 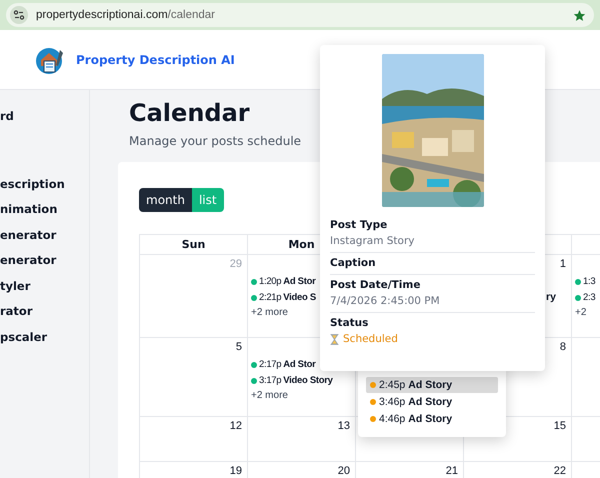 What do you see at coordinates (432, 419) in the screenshot?
I see `calendar-event: 4:46p Ad Story` at bounding box center [432, 419].